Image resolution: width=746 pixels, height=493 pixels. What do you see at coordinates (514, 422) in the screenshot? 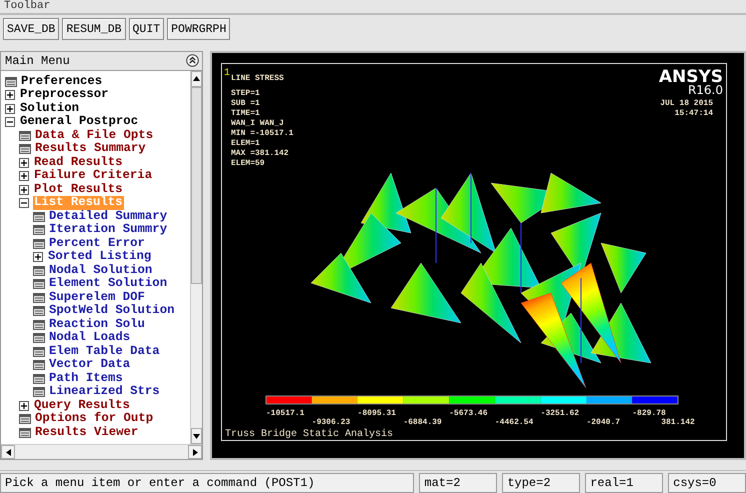
I see `legend-label: -4462.54` at bounding box center [514, 422].